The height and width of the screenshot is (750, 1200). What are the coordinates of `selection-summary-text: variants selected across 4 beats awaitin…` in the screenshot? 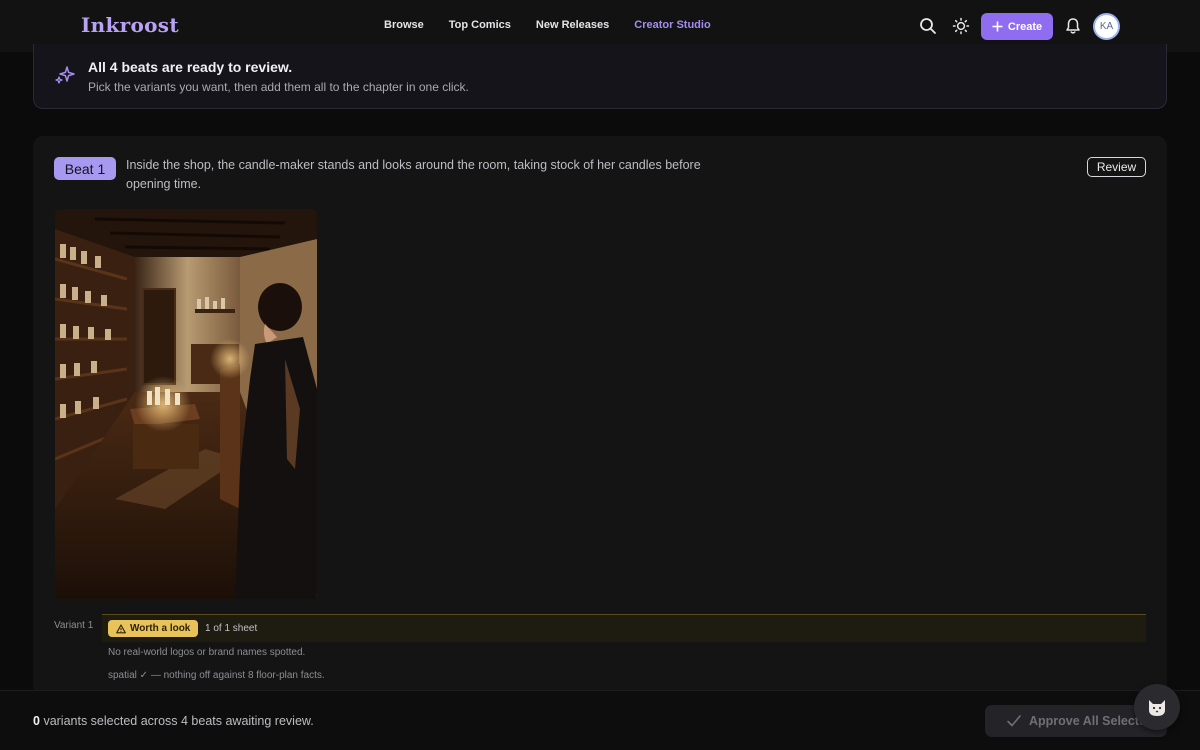 It's located at (178, 721).